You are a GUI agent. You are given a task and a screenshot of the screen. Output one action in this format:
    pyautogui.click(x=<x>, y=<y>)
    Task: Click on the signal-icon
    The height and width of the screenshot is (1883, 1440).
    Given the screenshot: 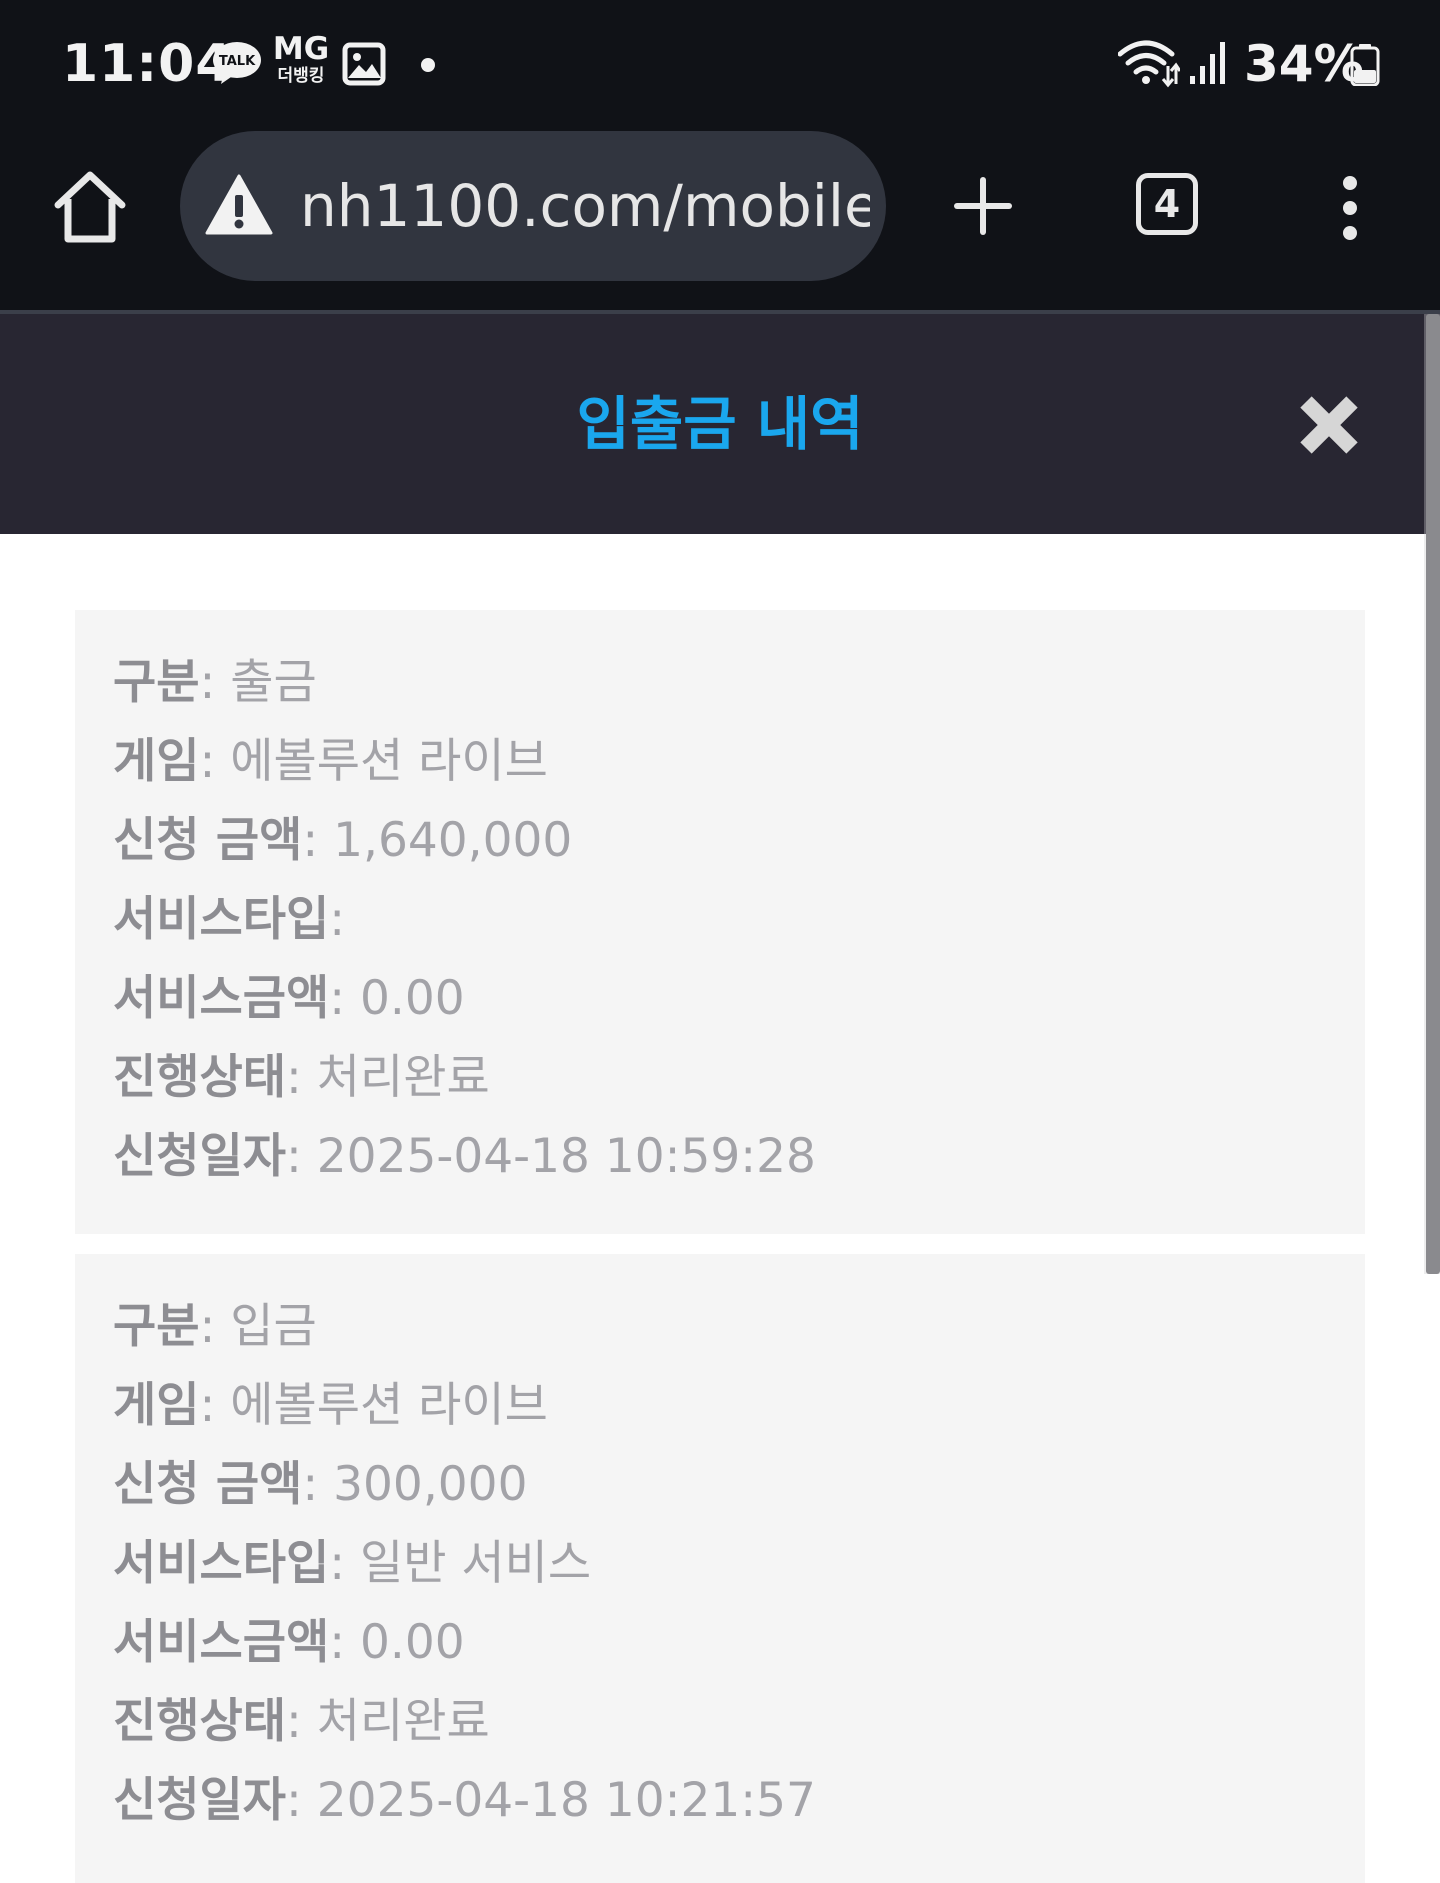 What is the action you would take?
    pyautogui.click(x=1207, y=63)
    